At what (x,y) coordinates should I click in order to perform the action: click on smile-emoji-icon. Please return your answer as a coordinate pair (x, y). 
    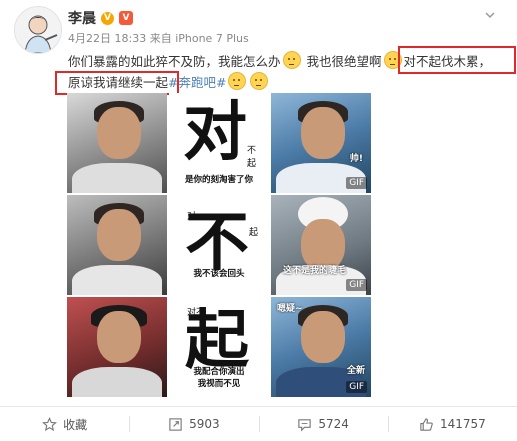
    Looking at the image, I should click on (259, 81).